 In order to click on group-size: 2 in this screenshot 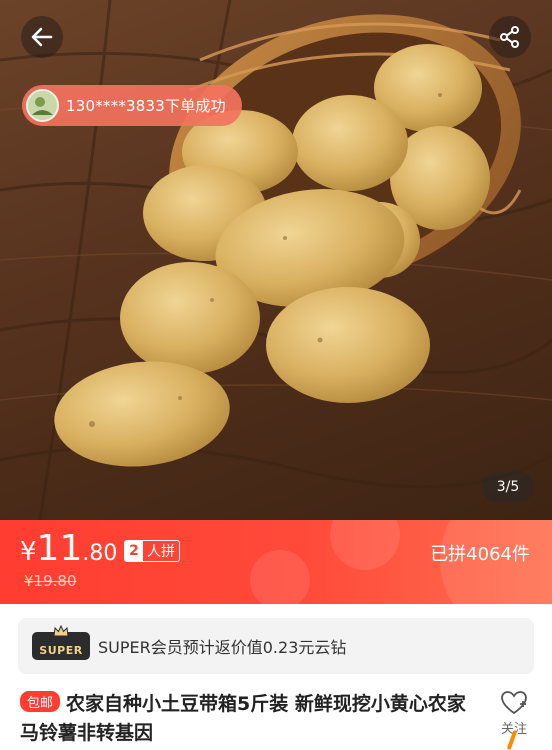, I will do `click(134, 551)`.